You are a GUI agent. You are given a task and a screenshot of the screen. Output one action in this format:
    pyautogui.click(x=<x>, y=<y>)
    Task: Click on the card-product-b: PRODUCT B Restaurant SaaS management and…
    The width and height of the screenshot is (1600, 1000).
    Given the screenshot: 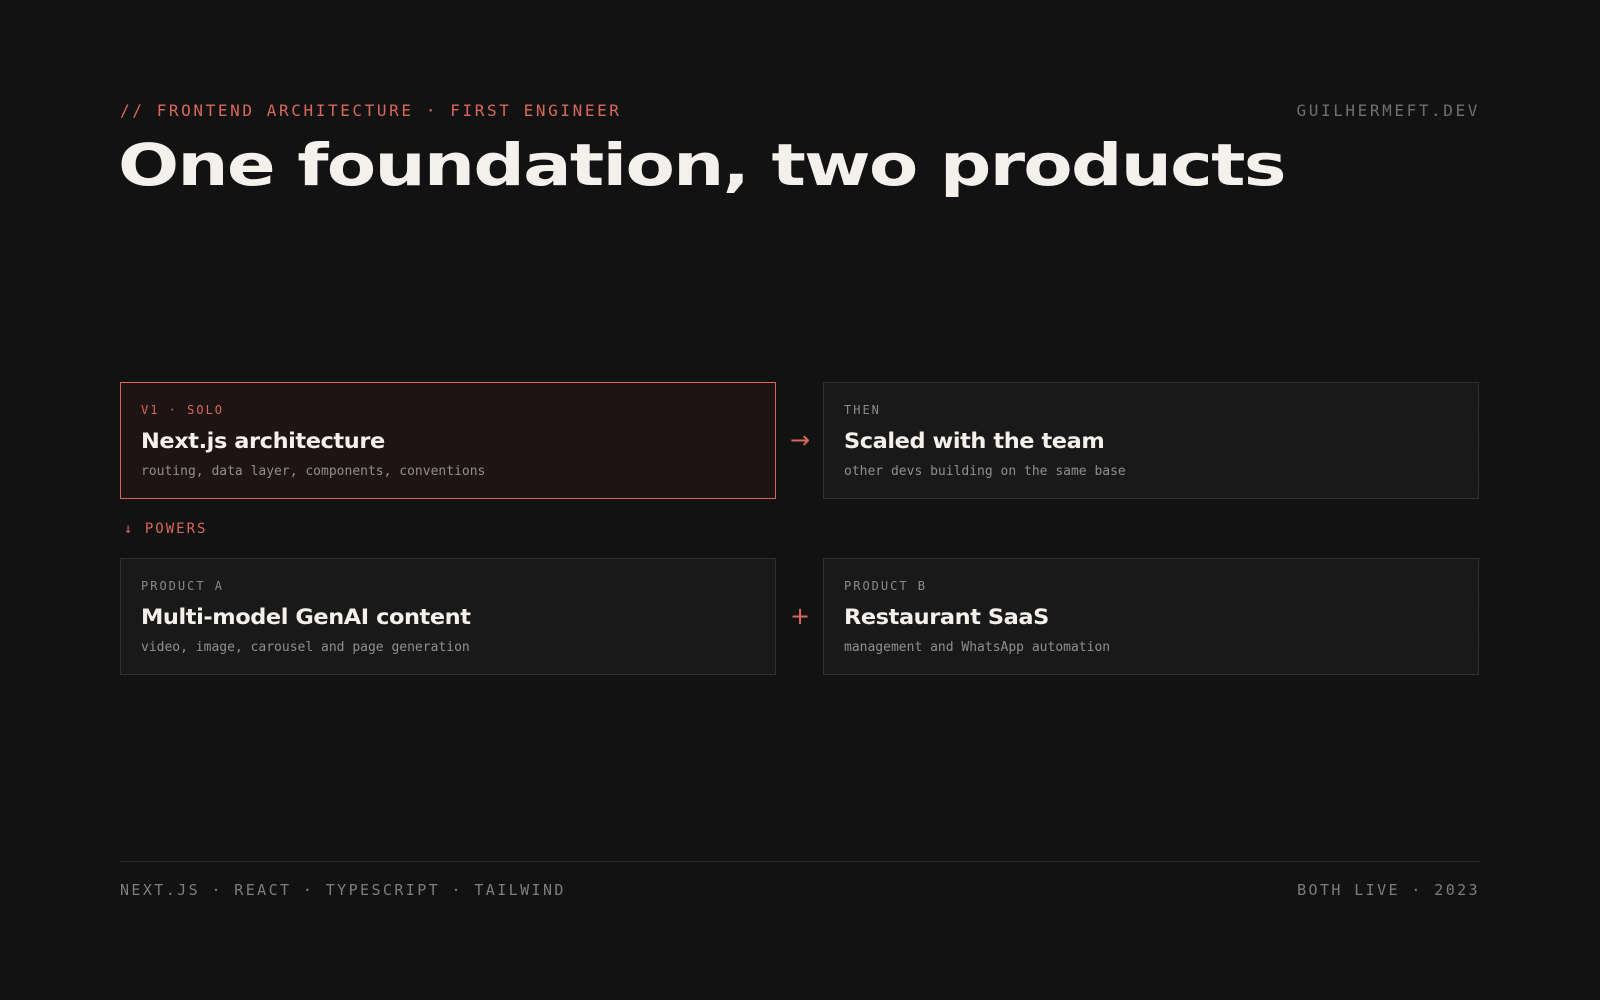 What is the action you would take?
    pyautogui.click(x=1151, y=616)
    